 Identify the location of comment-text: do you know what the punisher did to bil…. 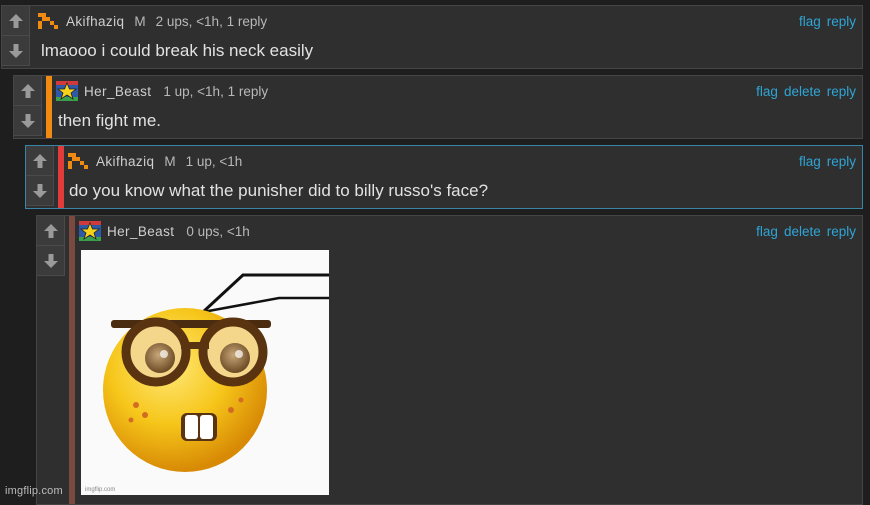
(279, 190).